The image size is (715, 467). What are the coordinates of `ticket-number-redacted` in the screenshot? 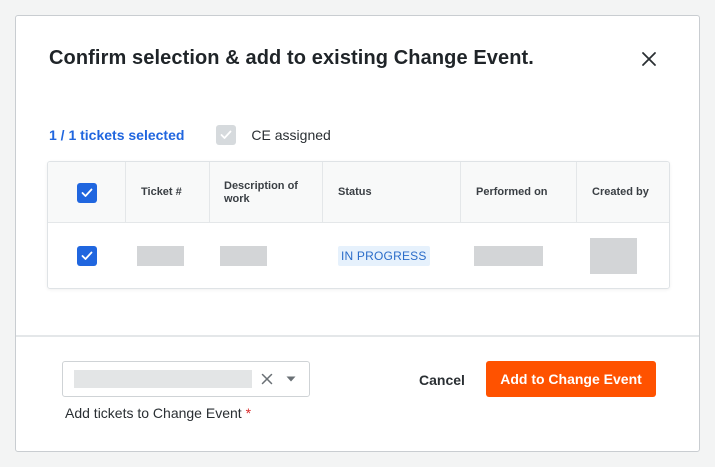 It's located at (160, 256).